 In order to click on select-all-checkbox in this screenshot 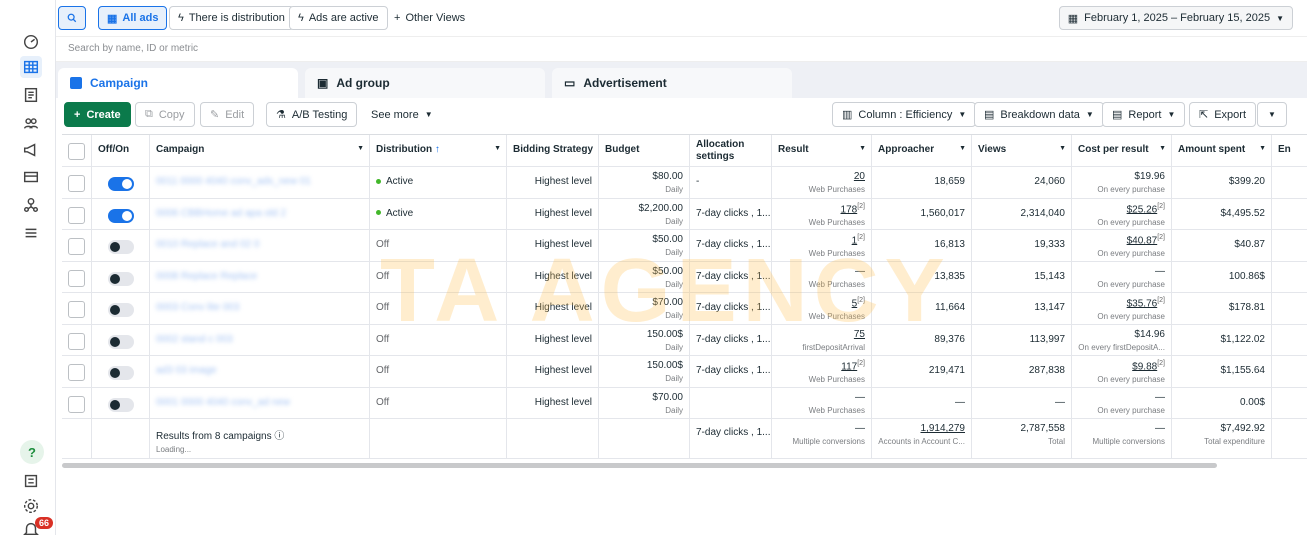, I will do `click(76, 151)`.